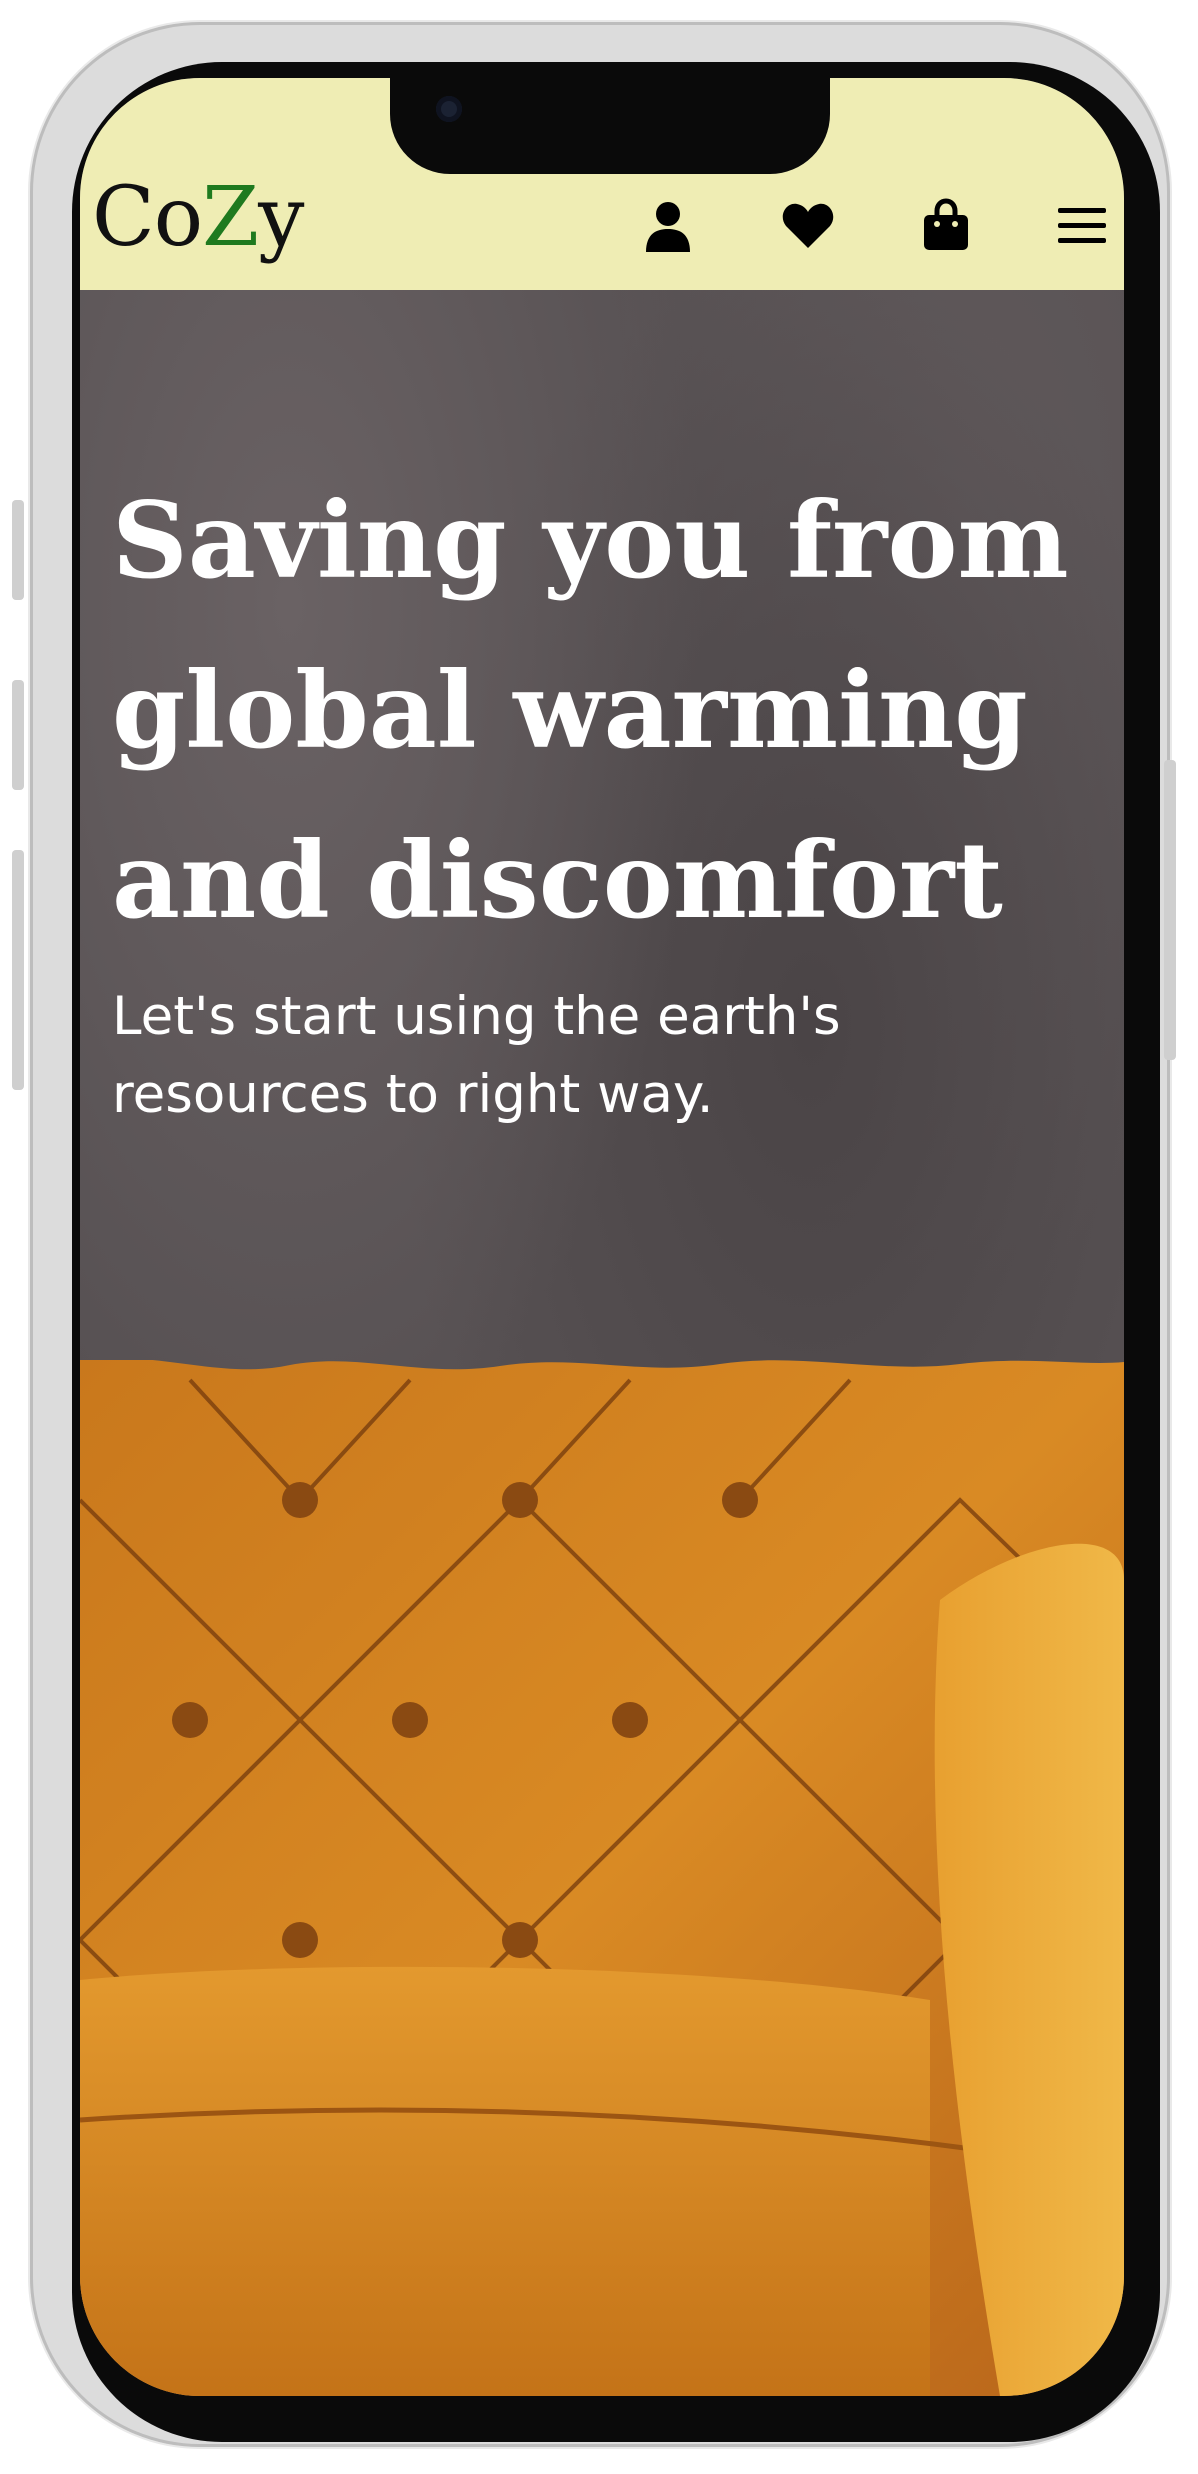 The image size is (1198, 2474). What do you see at coordinates (147, 217) in the screenshot?
I see `logo-prefix: Co` at bounding box center [147, 217].